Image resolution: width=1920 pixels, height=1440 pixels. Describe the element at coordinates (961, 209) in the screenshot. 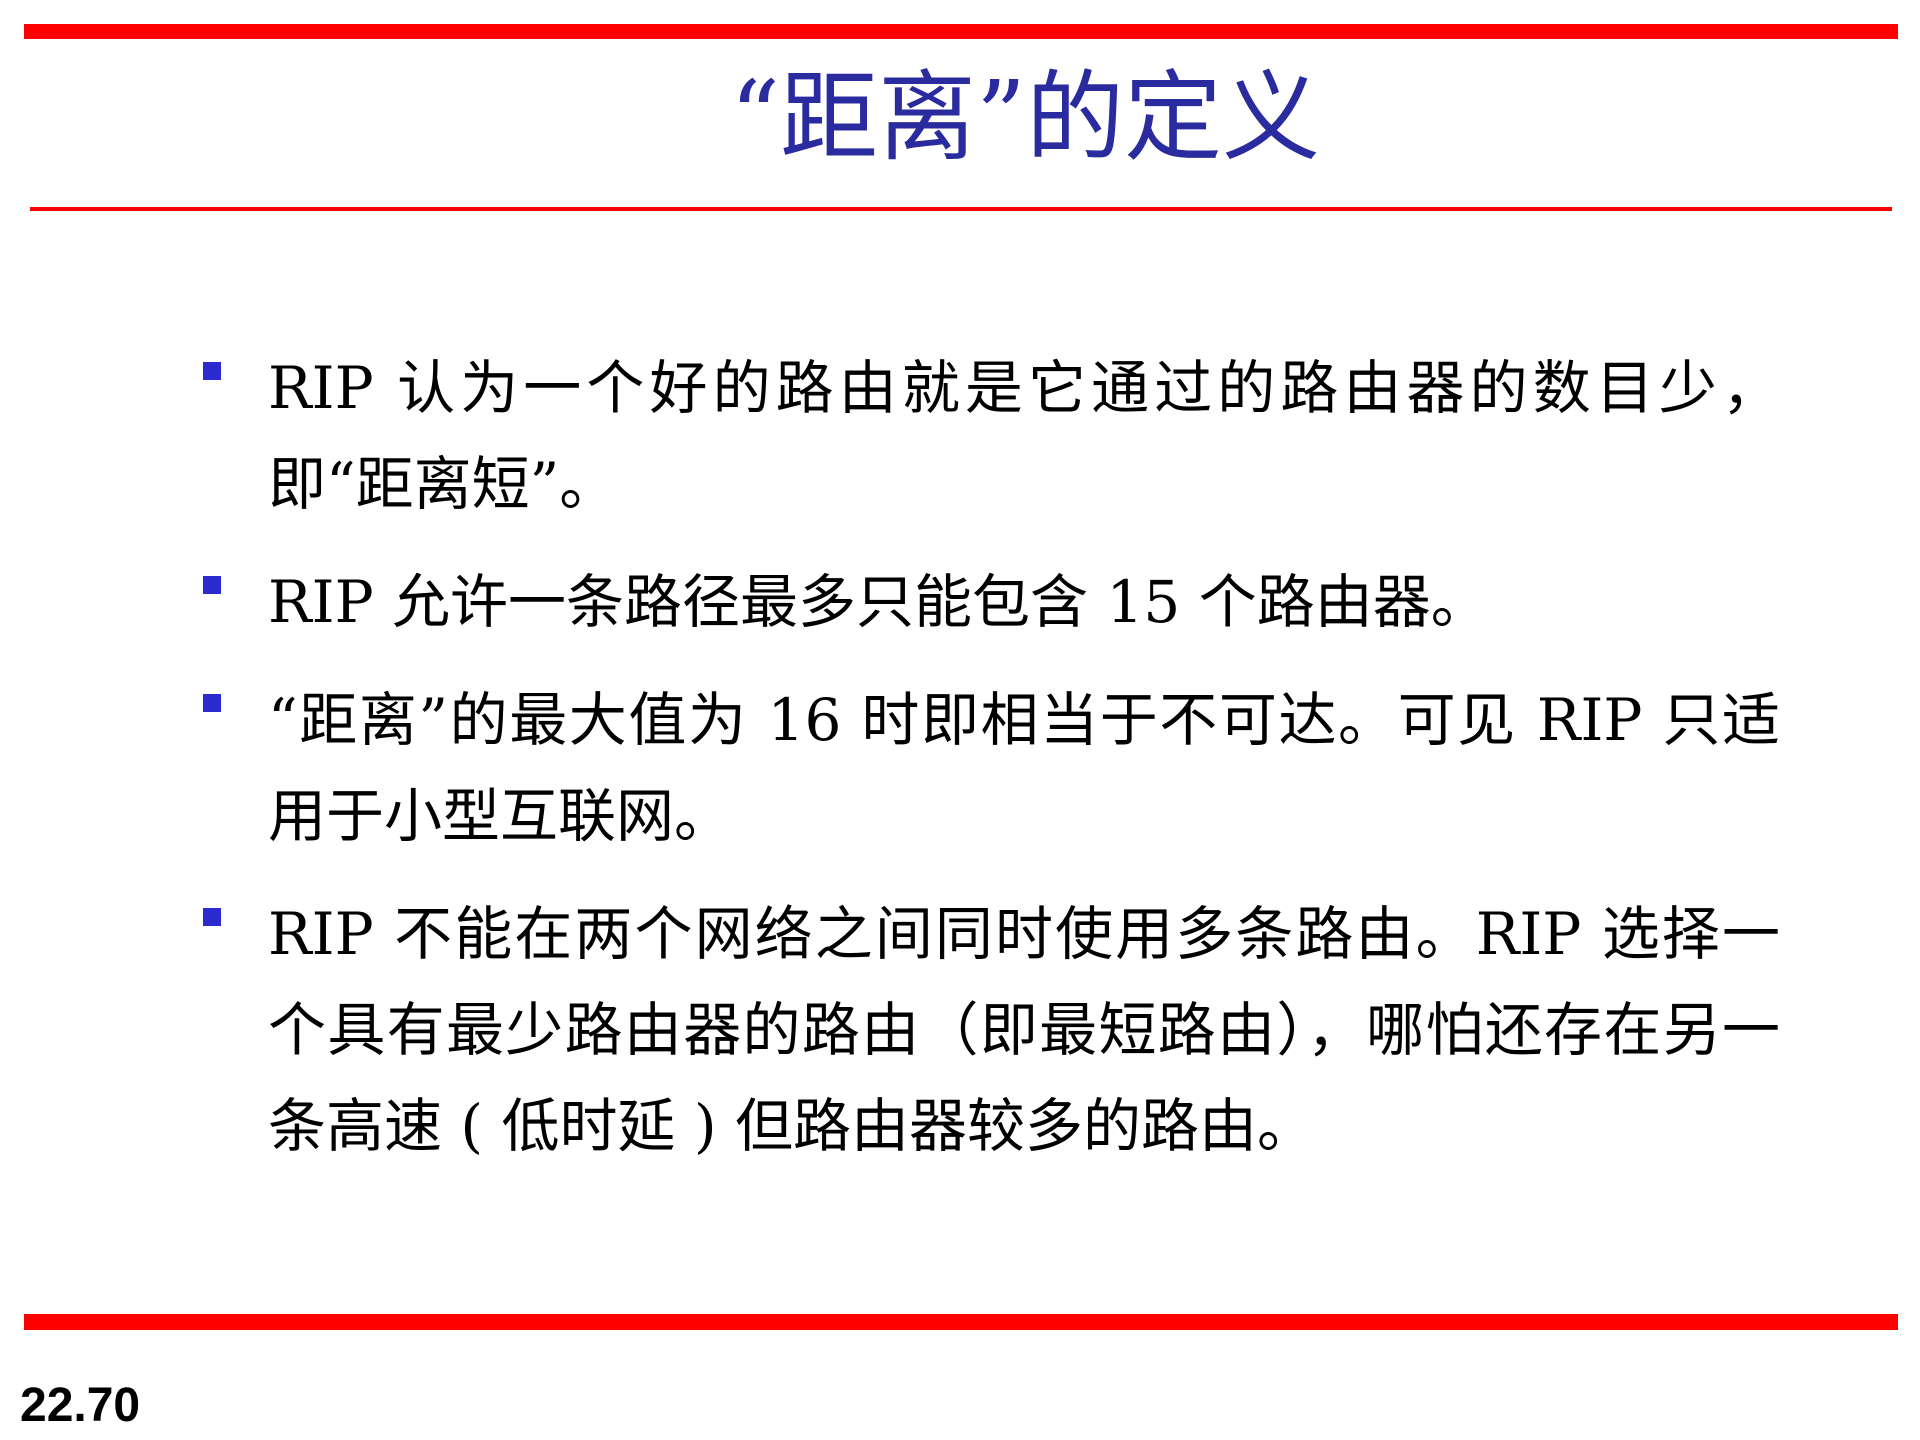

I see `title-divider` at that location.